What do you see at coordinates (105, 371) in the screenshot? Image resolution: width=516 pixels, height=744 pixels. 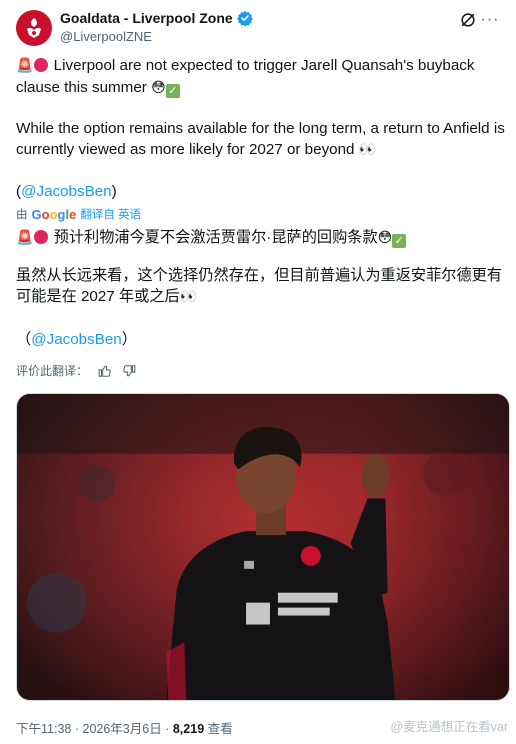 I see `thumbs-up-icon` at bounding box center [105, 371].